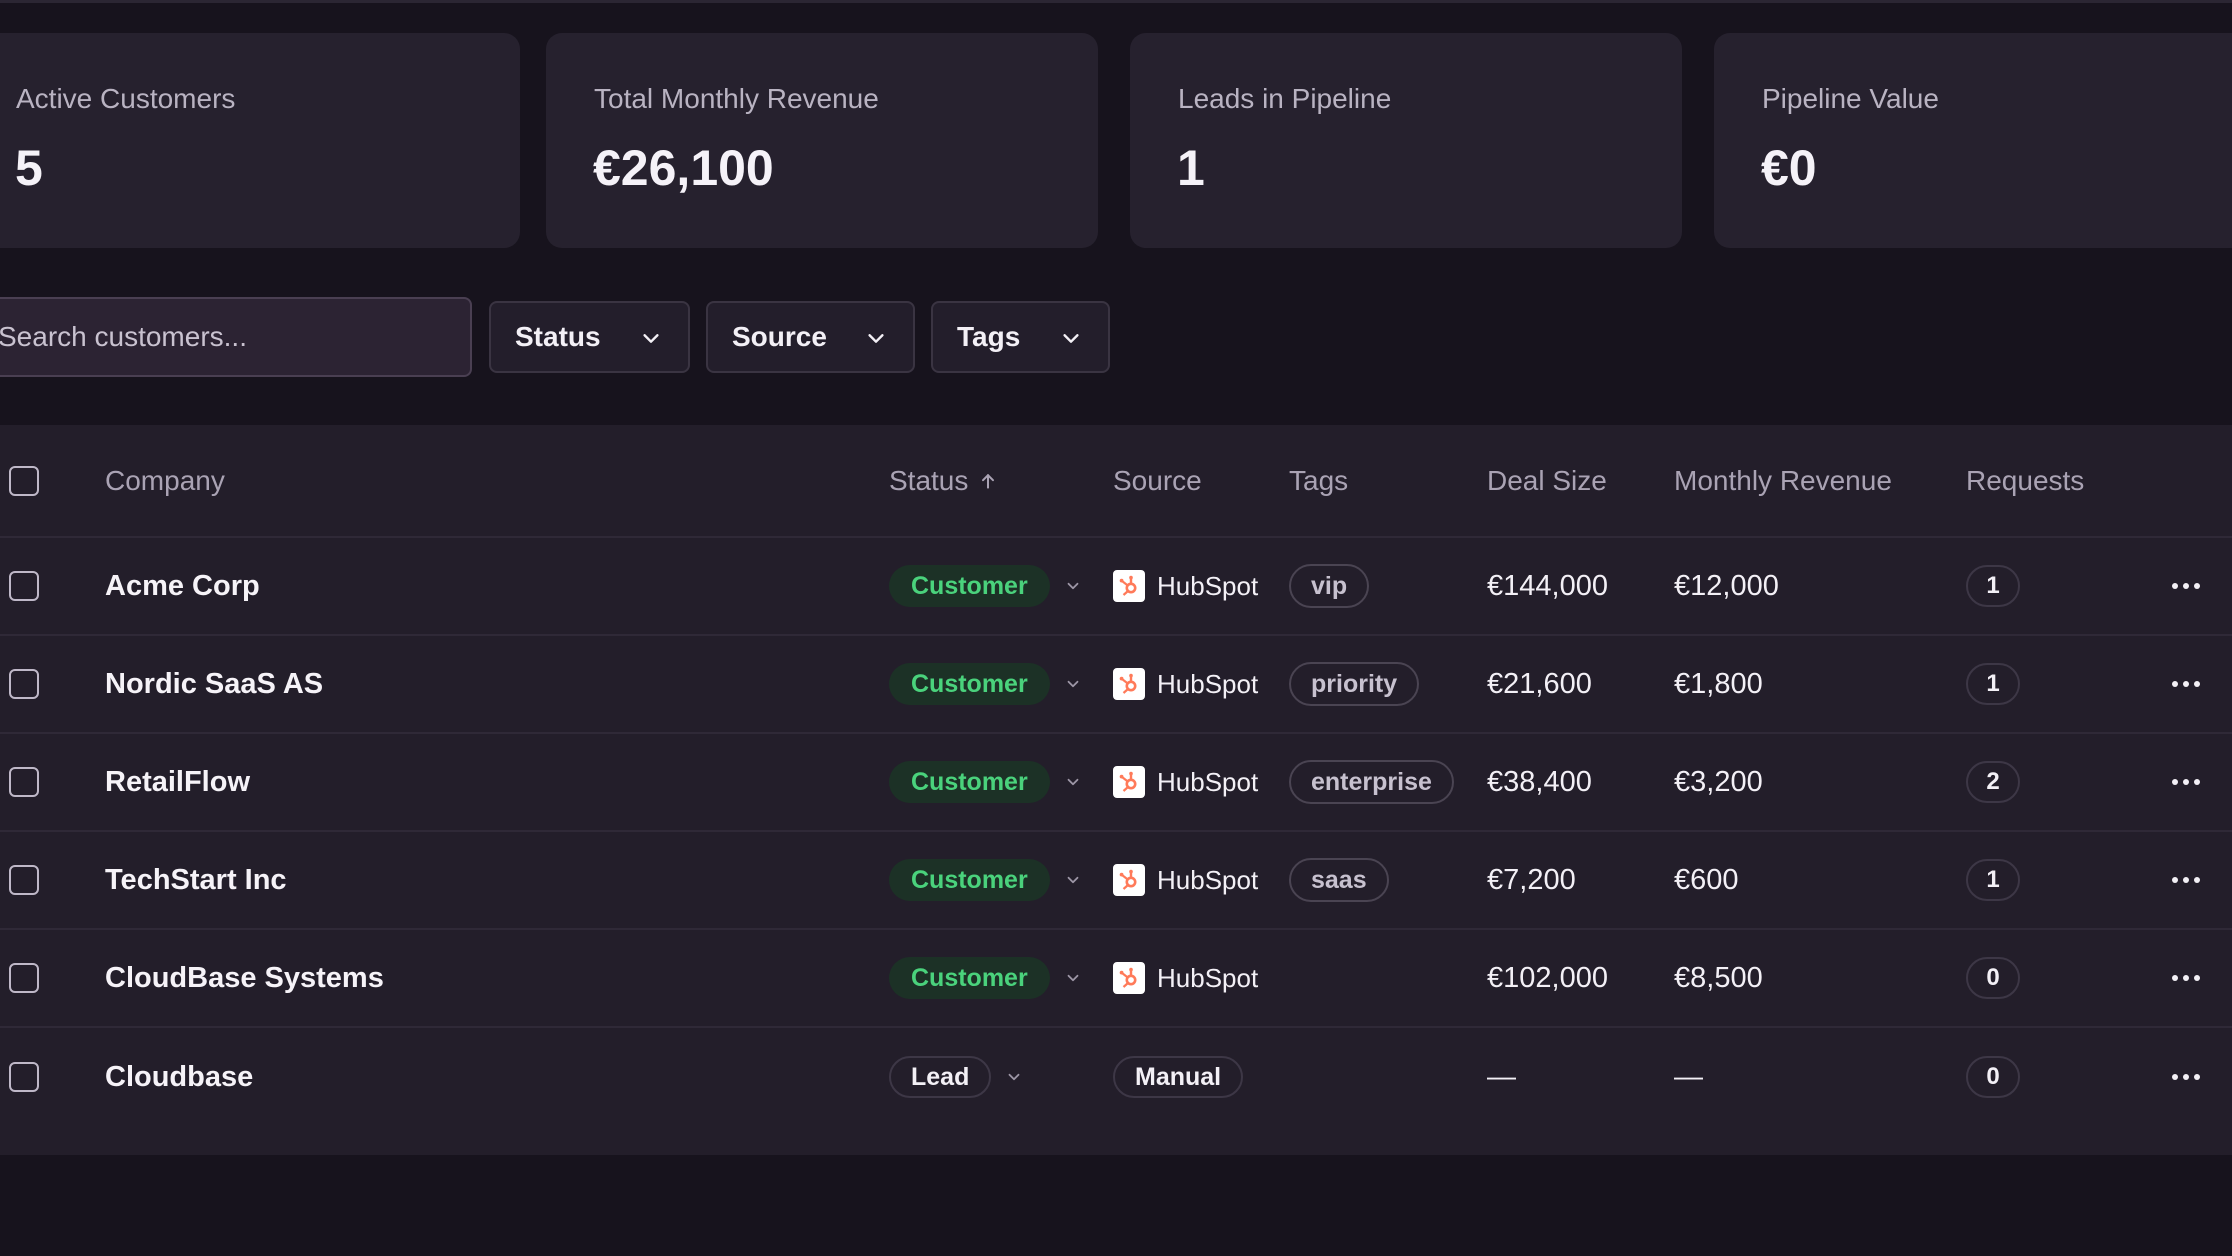 The height and width of the screenshot is (1256, 2232). Describe the element at coordinates (736, 98) in the screenshot. I see `stat-label: Total Monthly Revenue` at that location.